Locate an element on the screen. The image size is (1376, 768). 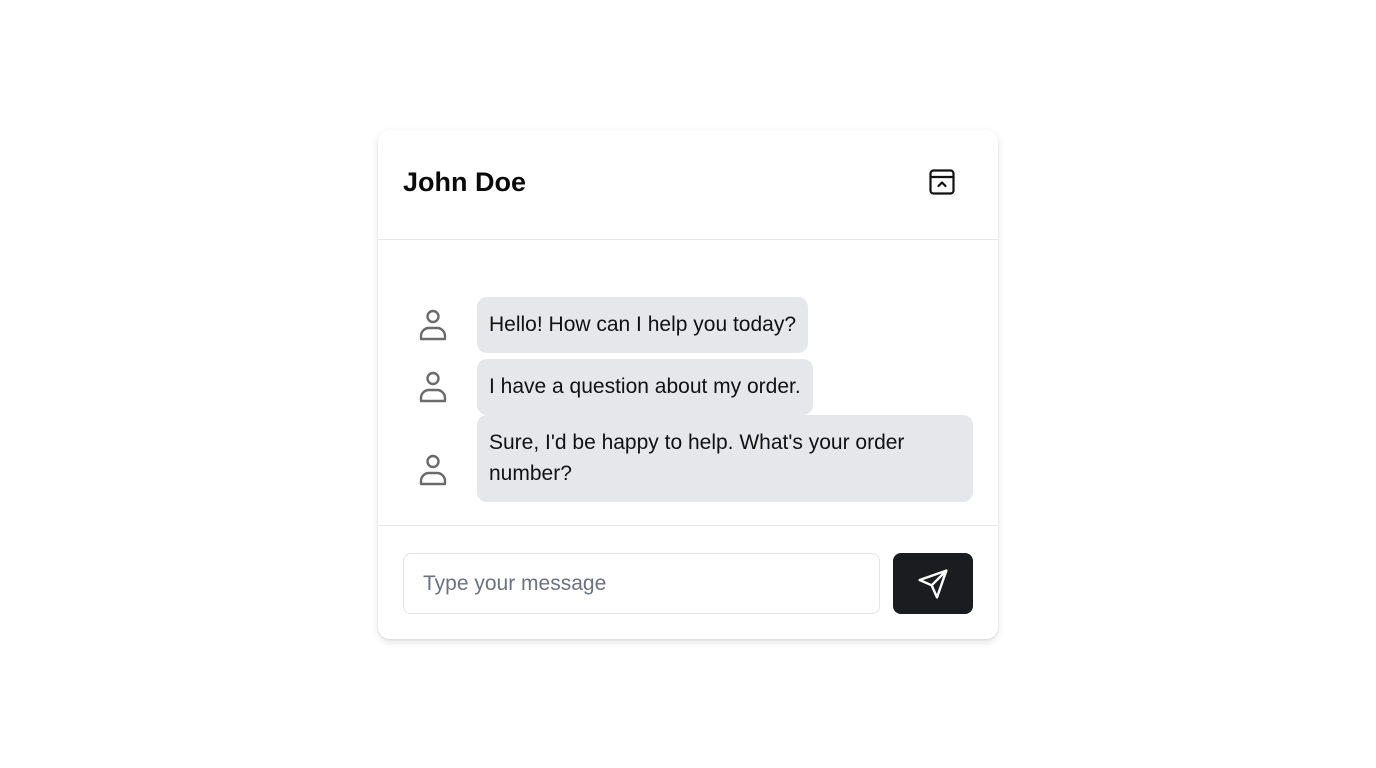
minimize-chat-button is located at coordinates (942, 182).